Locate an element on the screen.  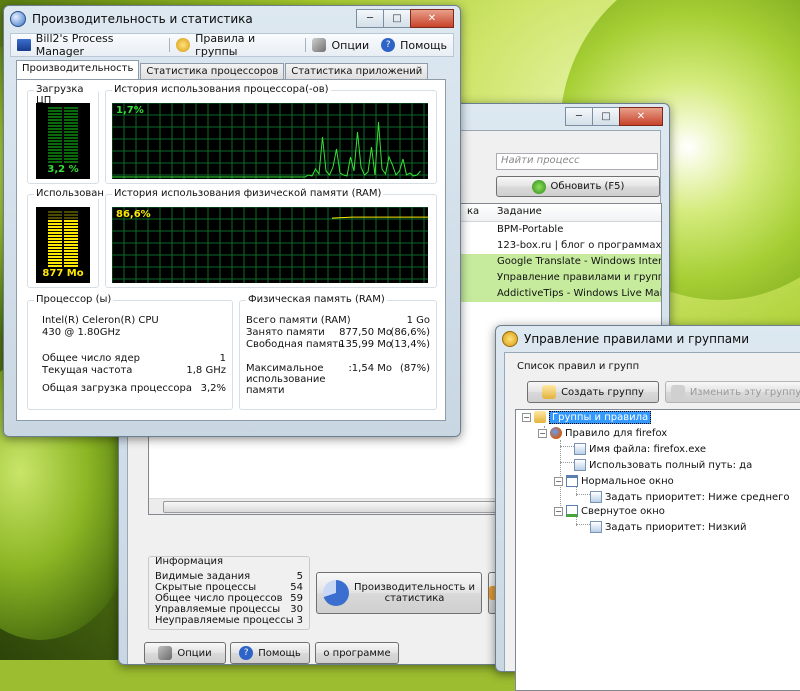
document-icon is located at coordinates (580, 465).